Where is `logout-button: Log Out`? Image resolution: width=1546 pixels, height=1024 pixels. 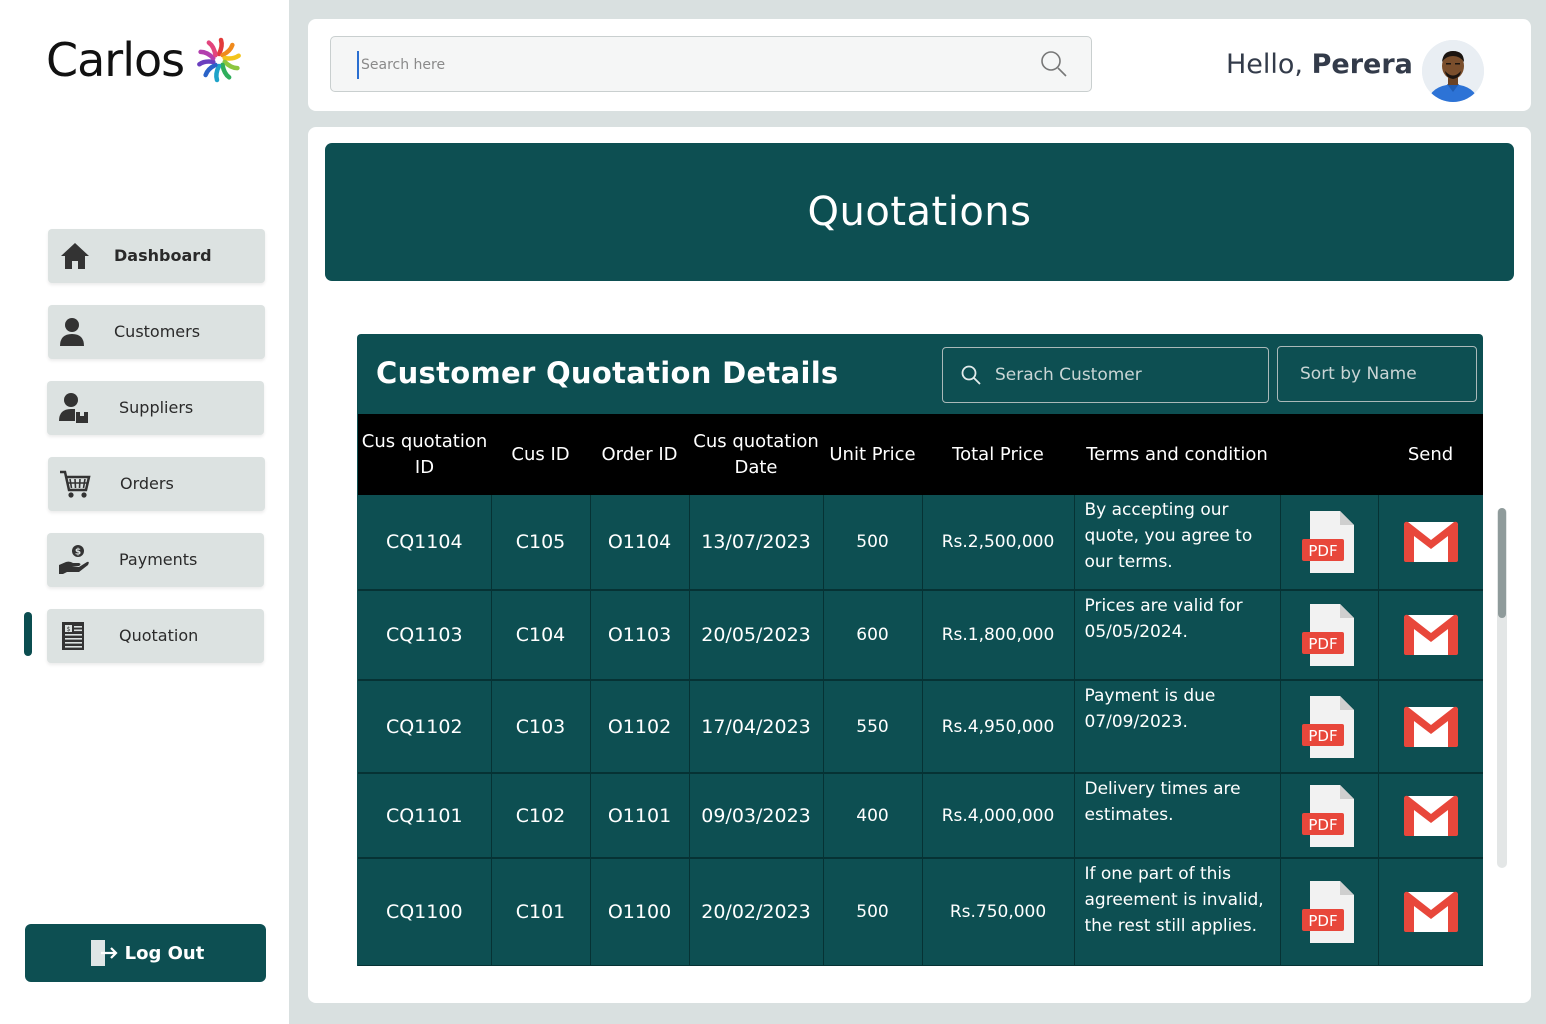 logout-button: Log Out is located at coordinates (145, 953).